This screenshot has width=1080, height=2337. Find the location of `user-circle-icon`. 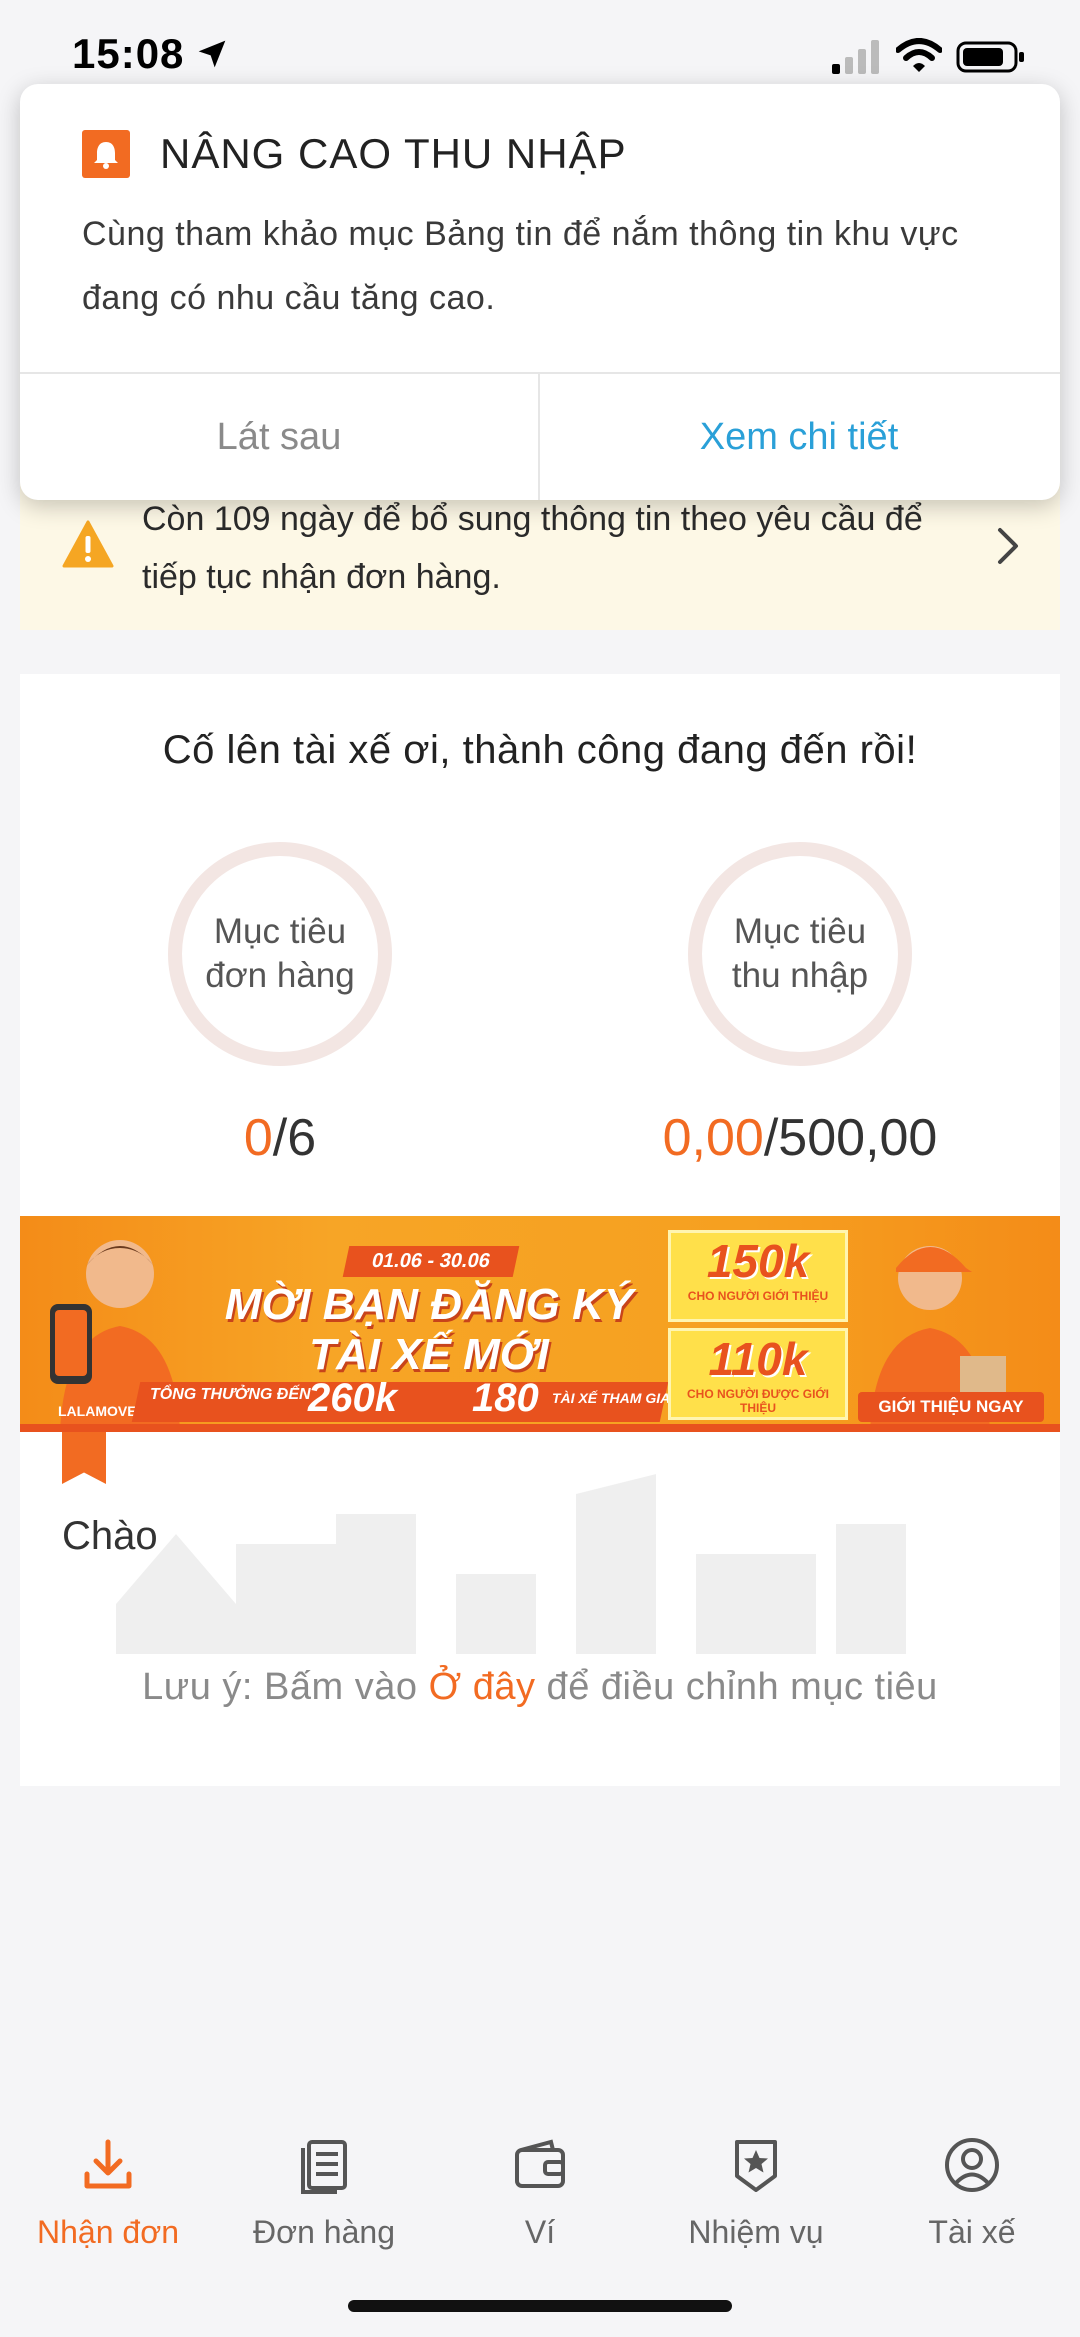

user-circle-icon is located at coordinates (972, 2165).